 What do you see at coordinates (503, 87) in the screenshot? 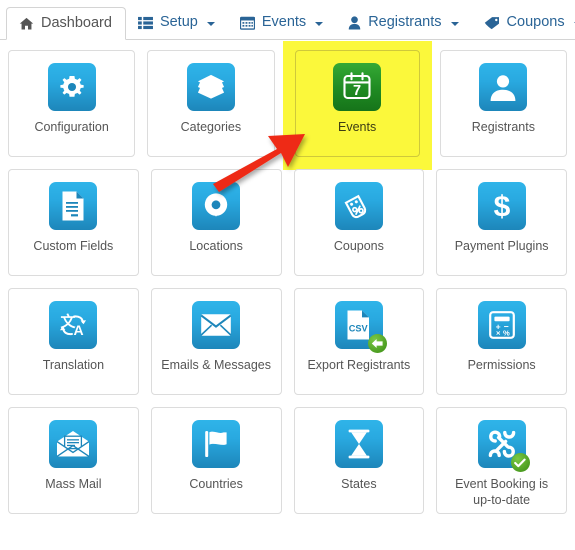
I see `person-icon` at bounding box center [503, 87].